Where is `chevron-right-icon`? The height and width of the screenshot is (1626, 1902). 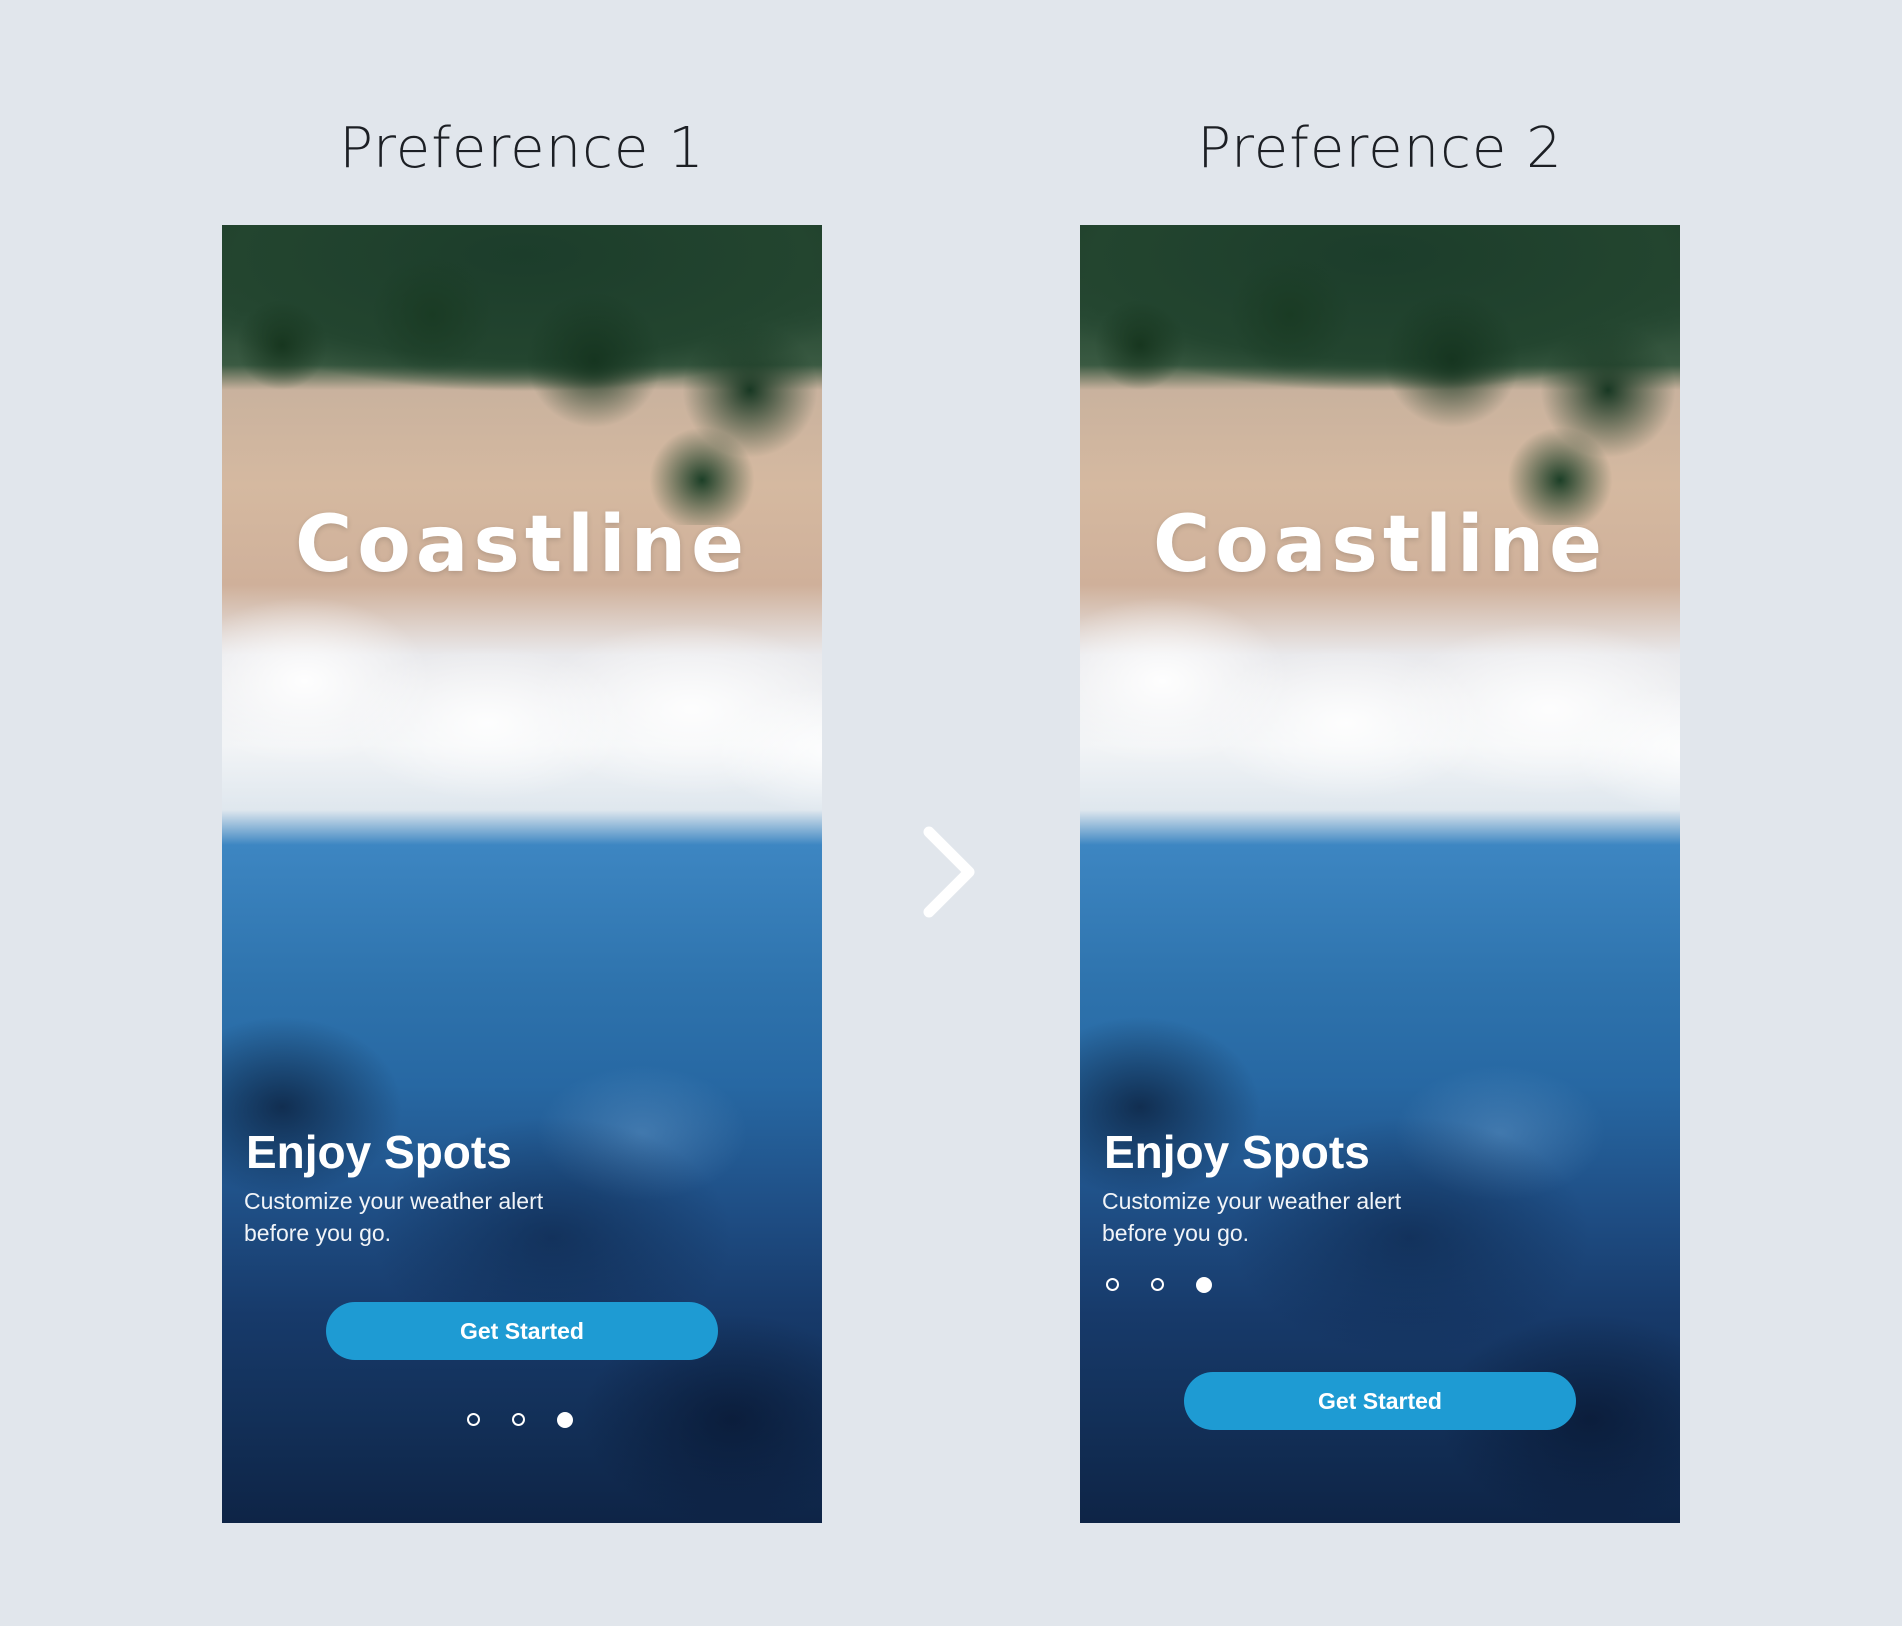 chevron-right-icon is located at coordinates (950, 872).